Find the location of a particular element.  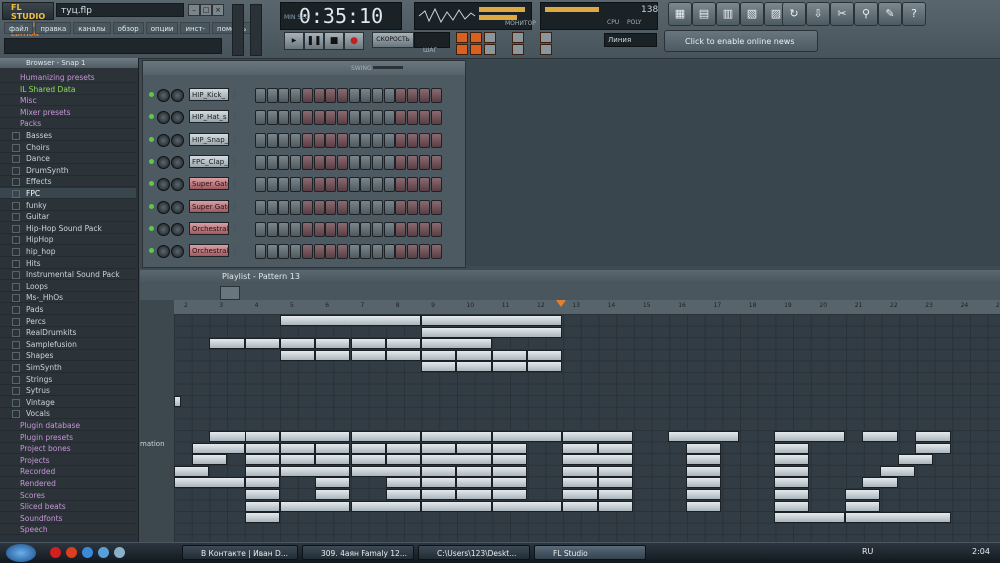

browser-item: Soundfonts is located at coordinates (68, 518).